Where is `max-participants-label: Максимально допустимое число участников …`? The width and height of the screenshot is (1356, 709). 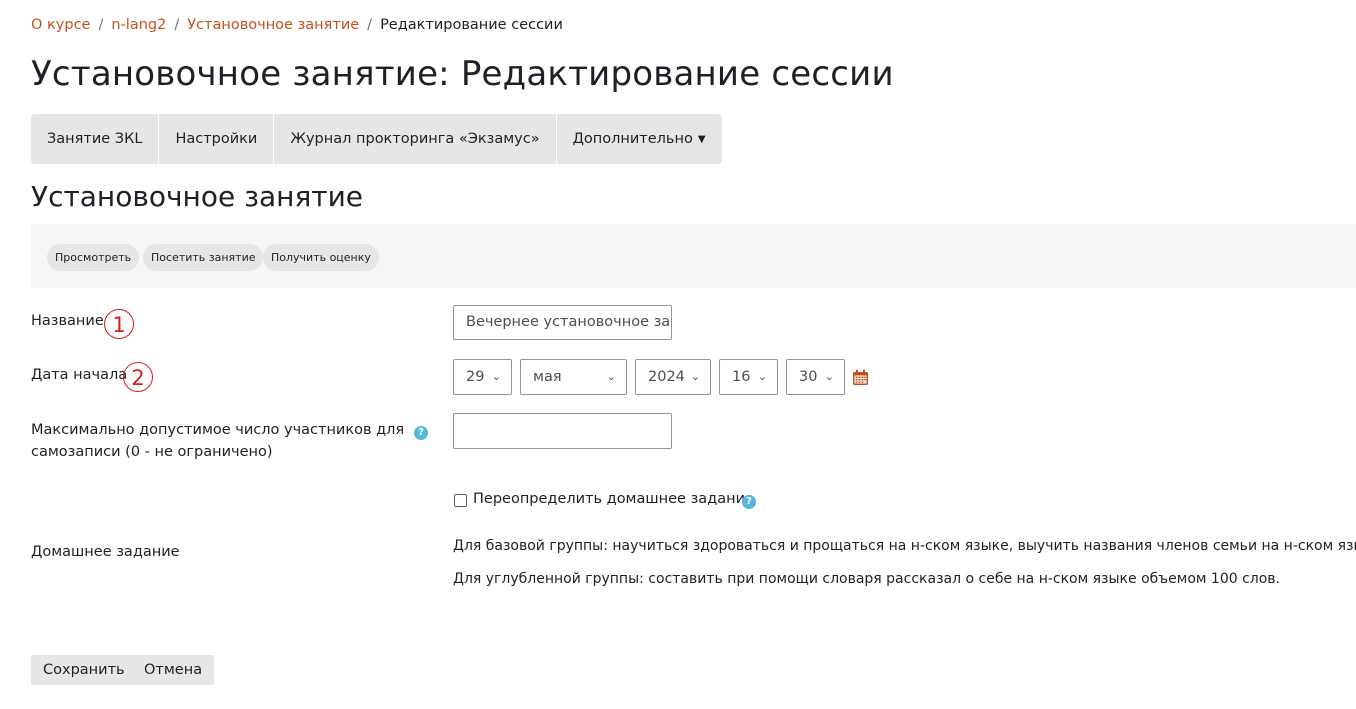 max-participants-label: Максимально допустимое число участников … is located at coordinates (218, 430).